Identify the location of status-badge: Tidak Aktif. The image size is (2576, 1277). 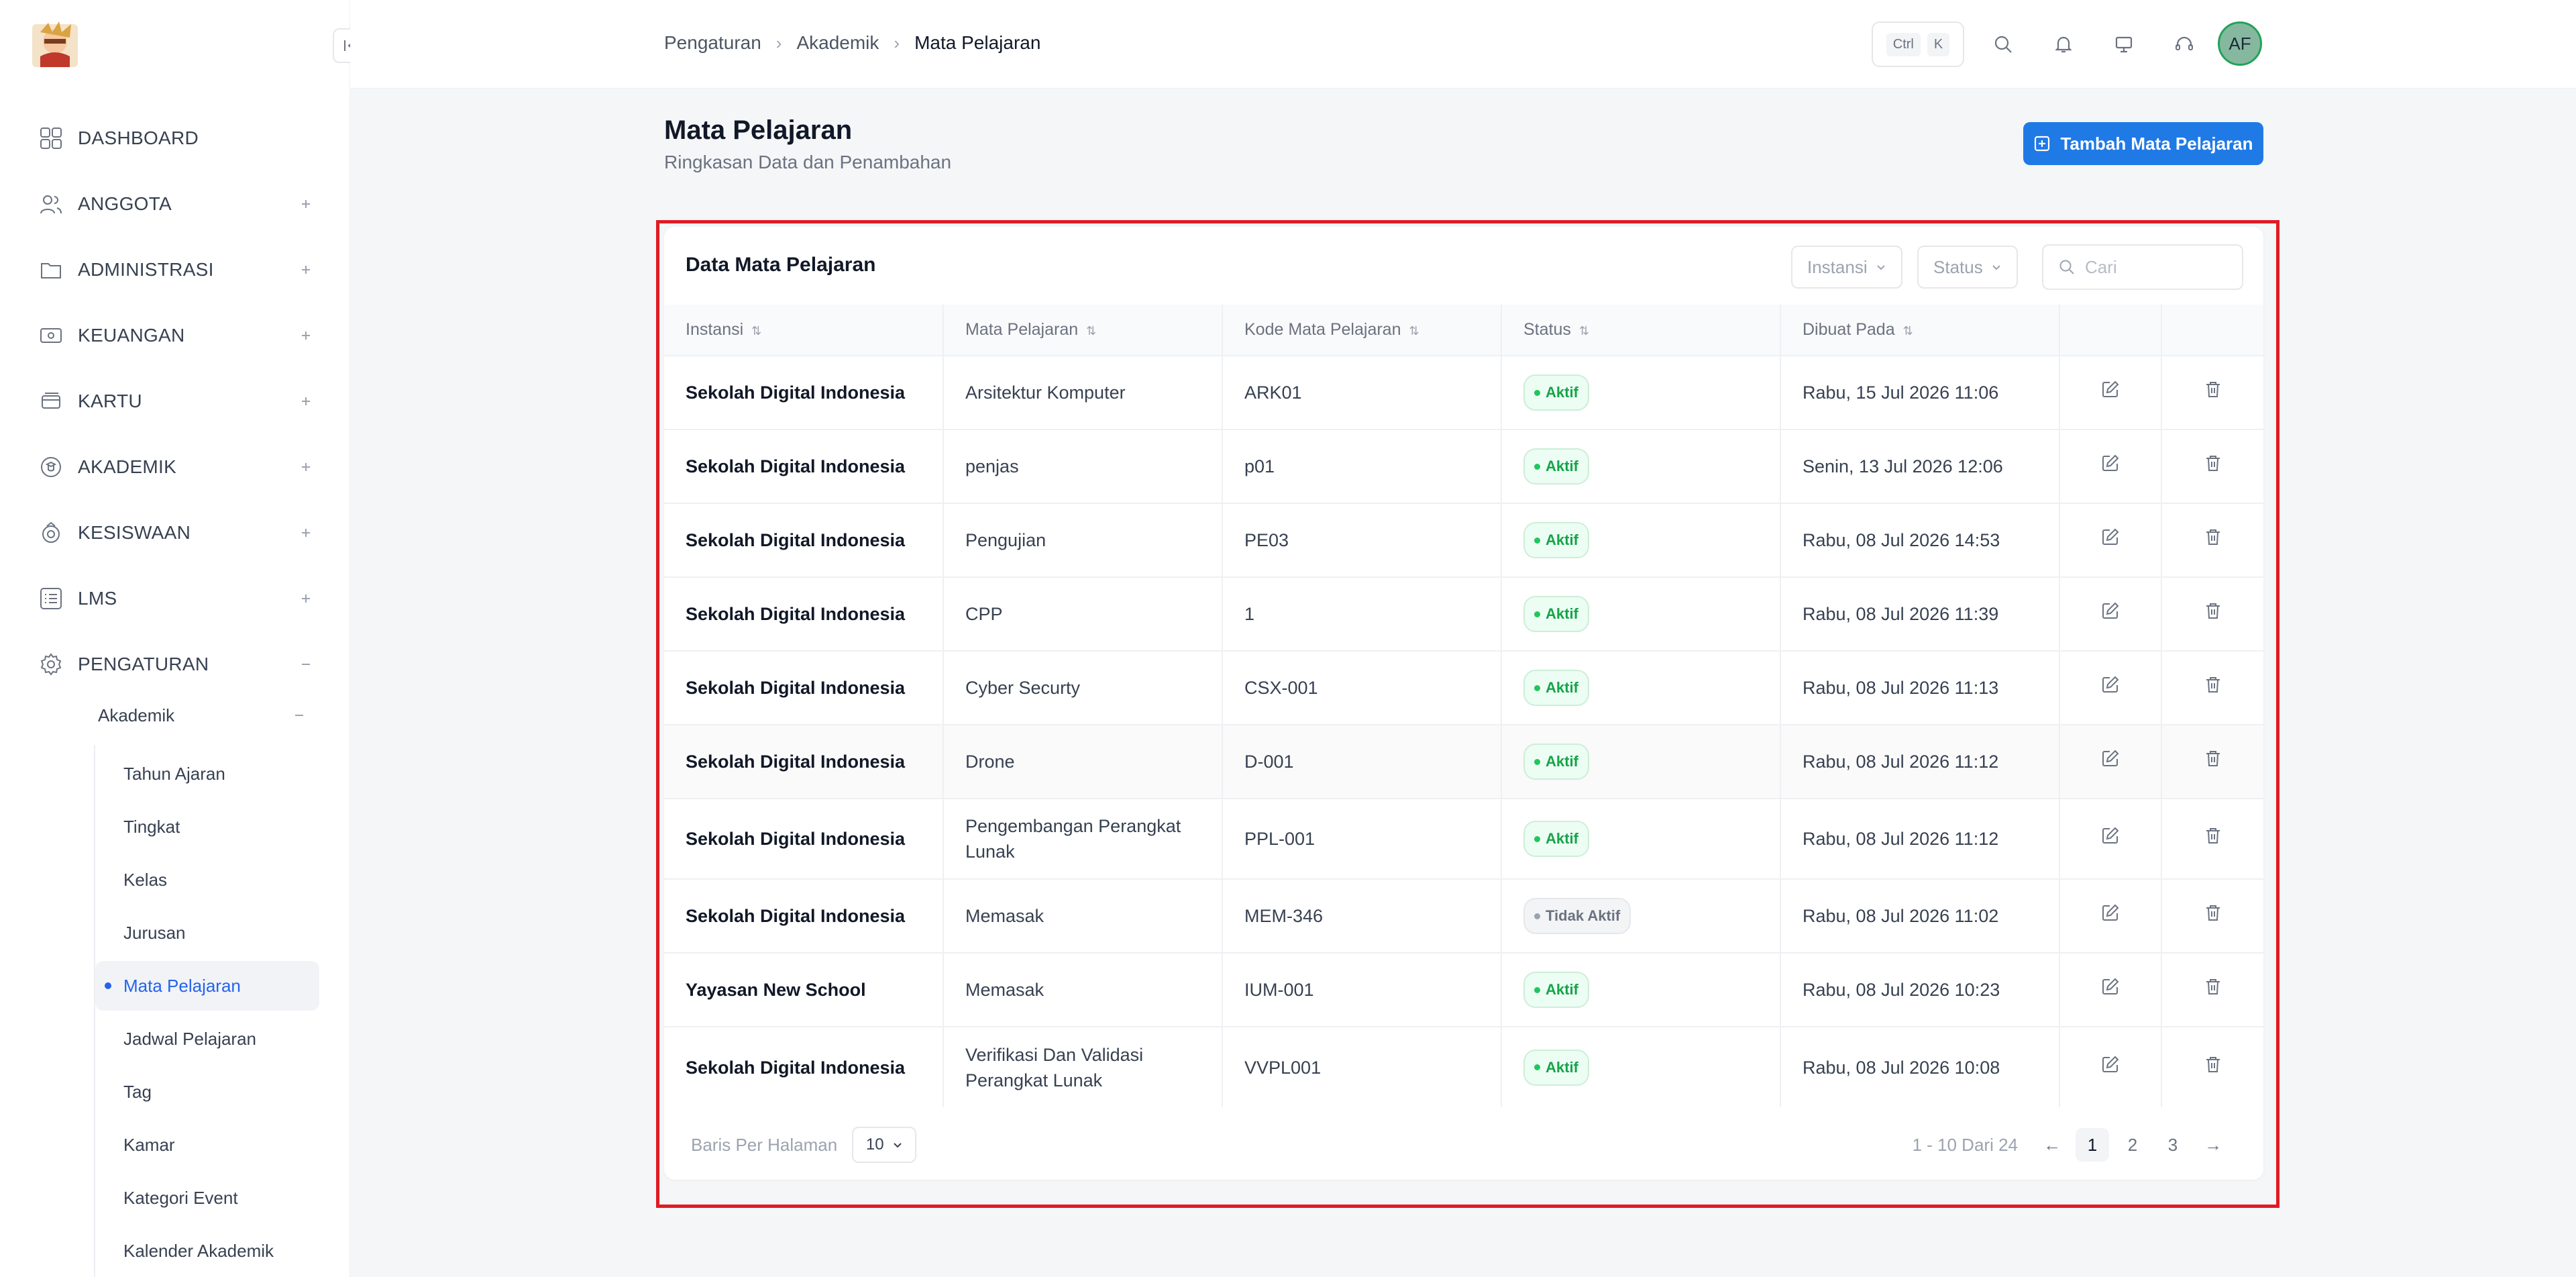
(1577, 916).